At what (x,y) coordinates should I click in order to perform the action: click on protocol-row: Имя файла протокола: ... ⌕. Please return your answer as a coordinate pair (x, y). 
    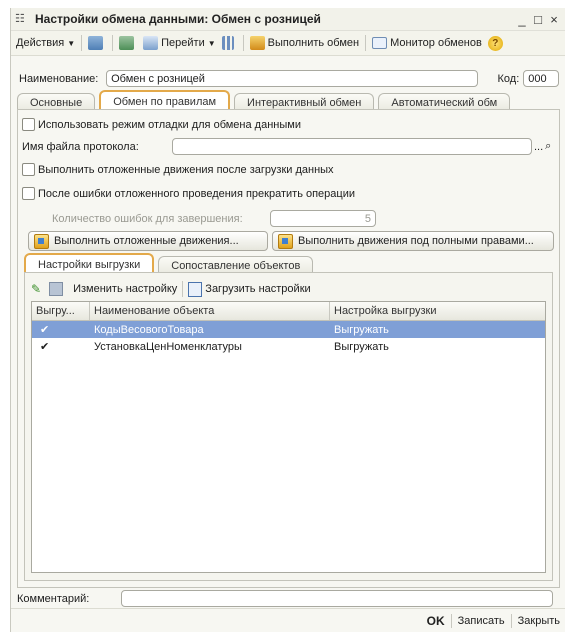
    Looking at the image, I should click on (286, 146).